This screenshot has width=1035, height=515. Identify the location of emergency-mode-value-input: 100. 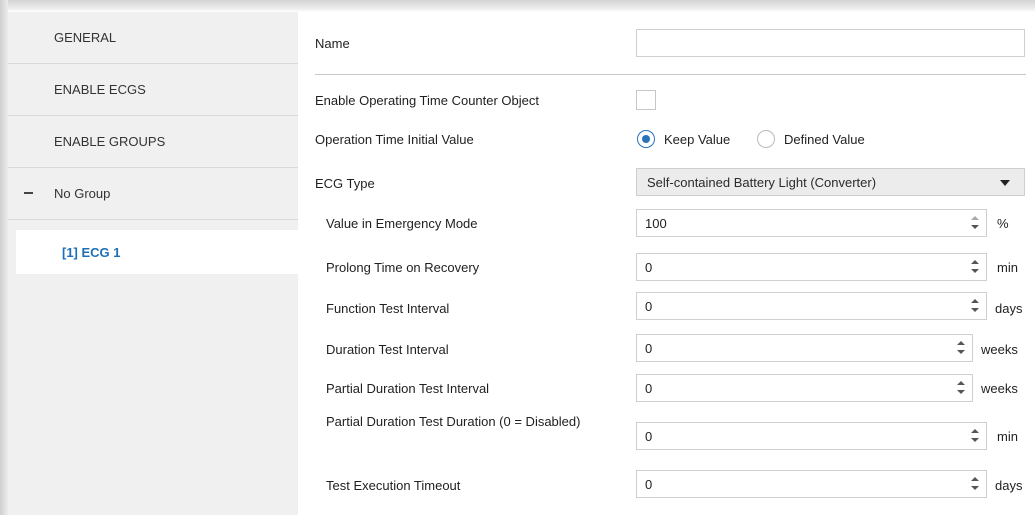
(811, 223).